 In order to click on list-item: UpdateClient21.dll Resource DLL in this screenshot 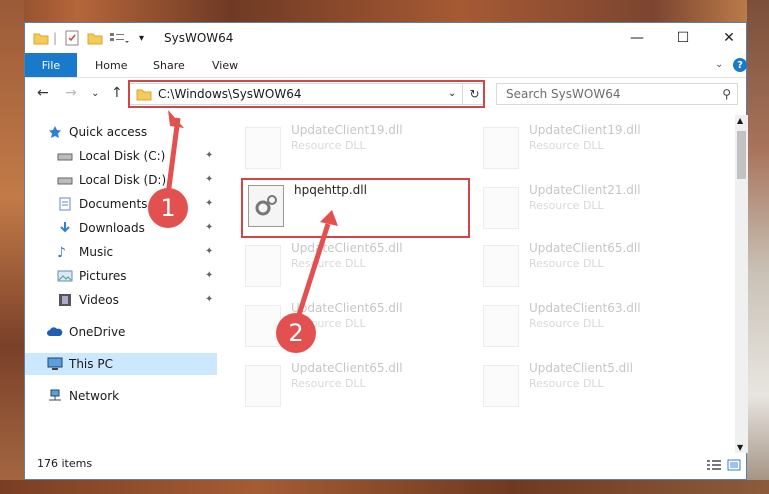, I will do `click(593, 207)`.